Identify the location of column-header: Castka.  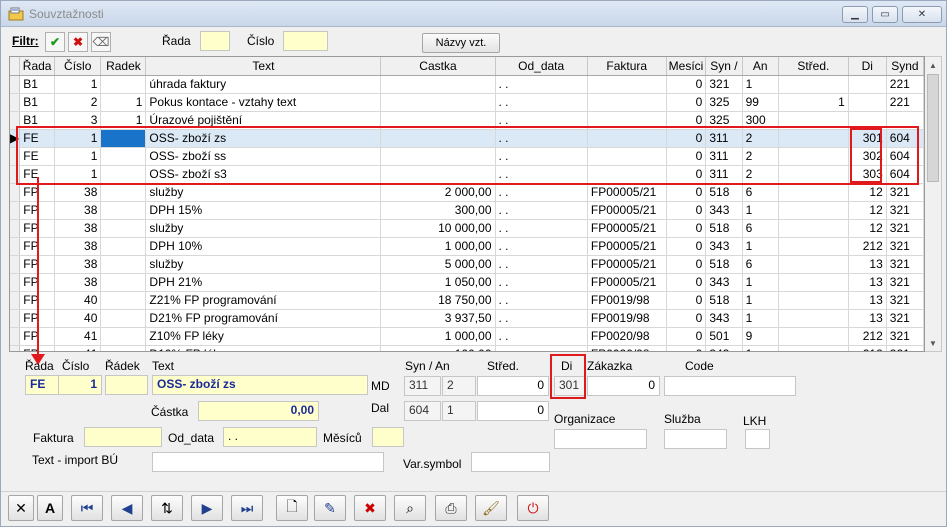
(438, 66).